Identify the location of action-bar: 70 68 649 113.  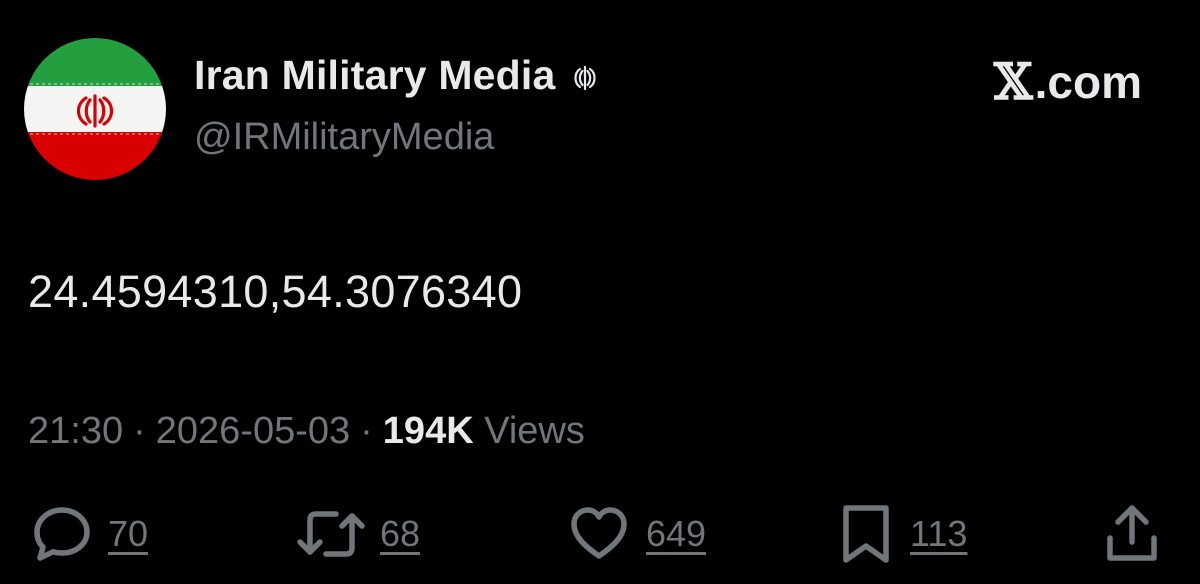
(600, 537).